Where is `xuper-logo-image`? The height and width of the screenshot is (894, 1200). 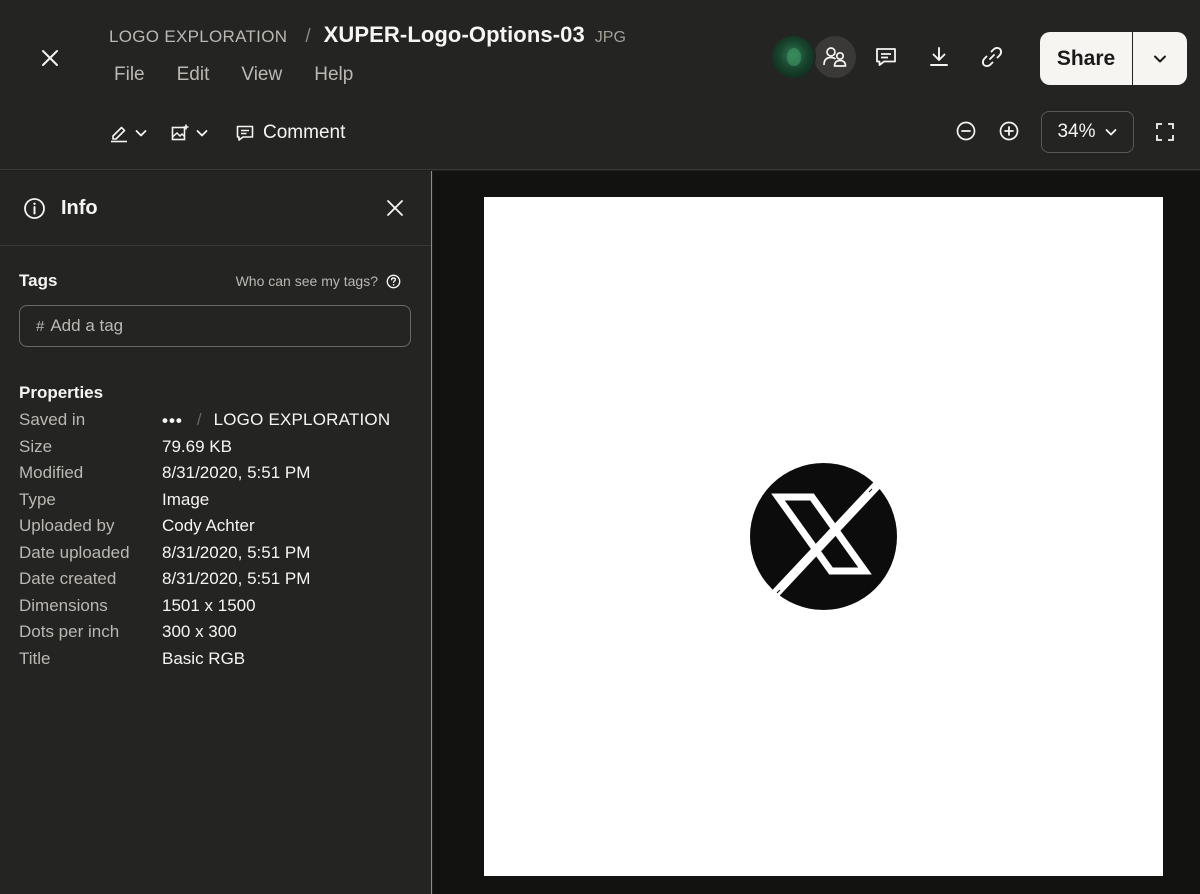 xuper-logo-image is located at coordinates (823, 536).